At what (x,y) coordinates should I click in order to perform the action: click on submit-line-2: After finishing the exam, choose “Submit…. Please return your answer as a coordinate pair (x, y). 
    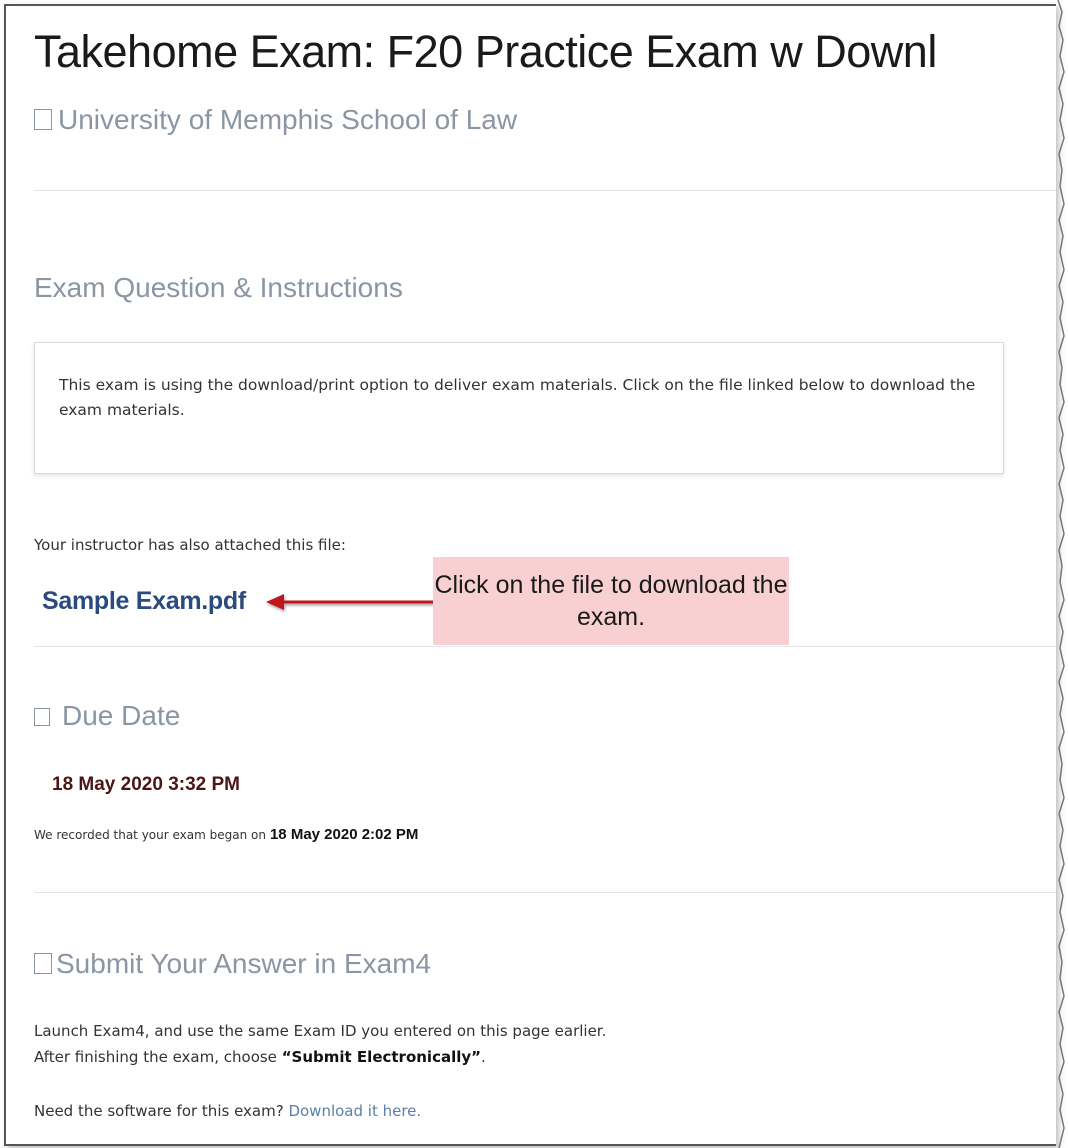
    Looking at the image, I should click on (320, 1057).